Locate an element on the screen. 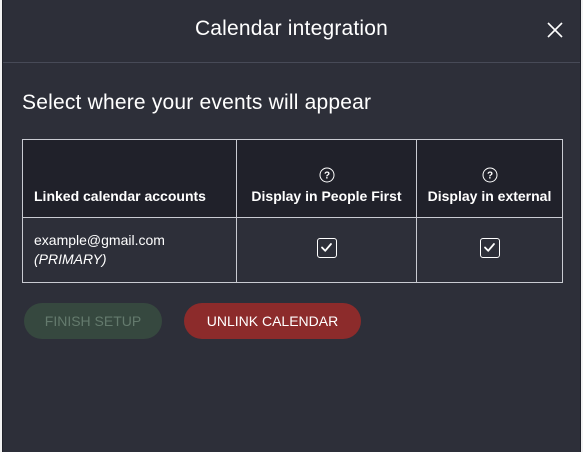 The height and width of the screenshot is (452, 583). unlink-calendar-button: UNLINK CALENDAR is located at coordinates (272, 321).